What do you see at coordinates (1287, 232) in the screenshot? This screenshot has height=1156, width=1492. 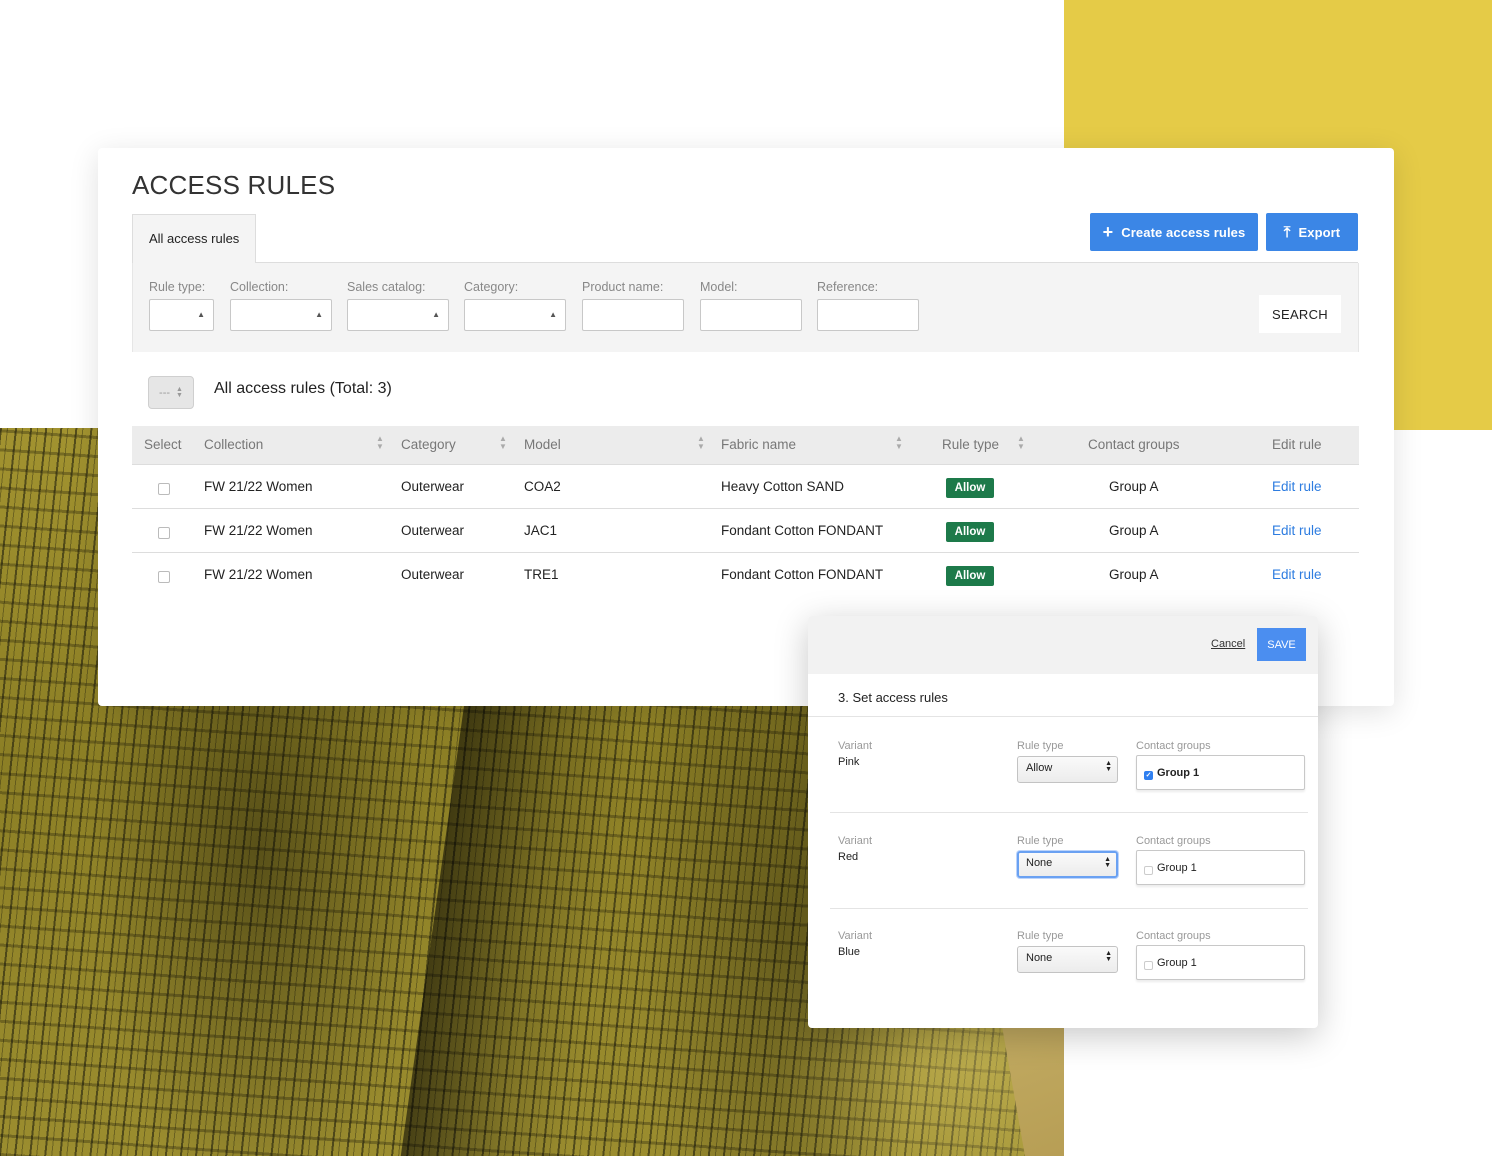 I see `export-icon: ⤒` at bounding box center [1287, 232].